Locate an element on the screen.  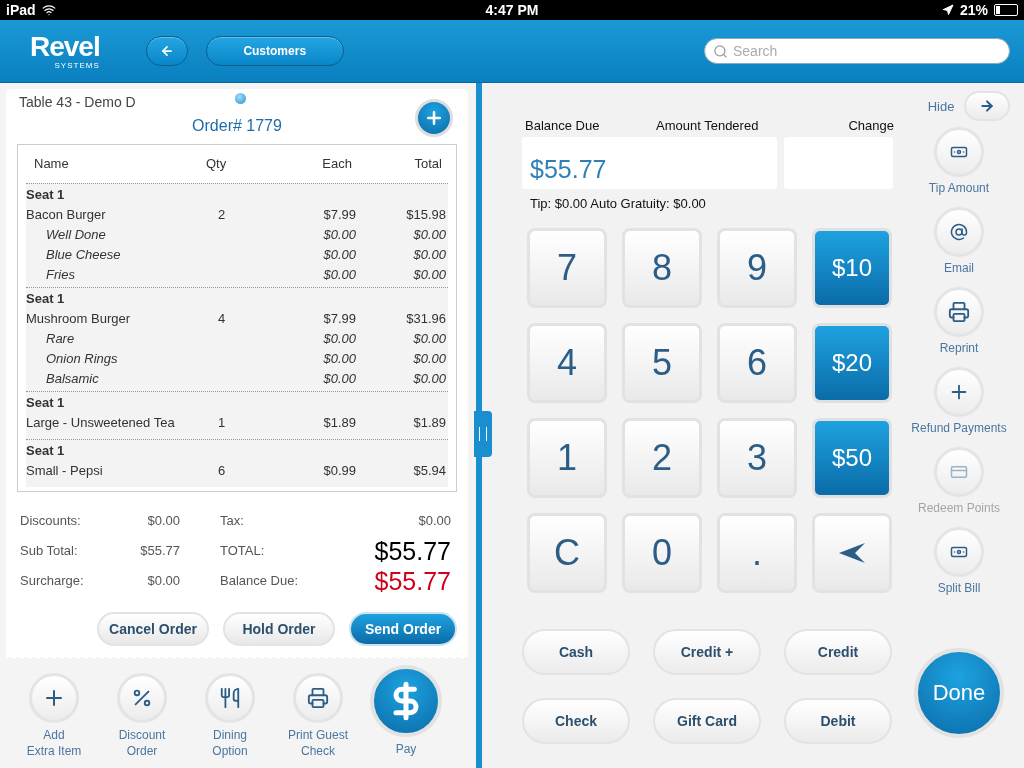
utensils-icon is located at coordinates (230, 698).